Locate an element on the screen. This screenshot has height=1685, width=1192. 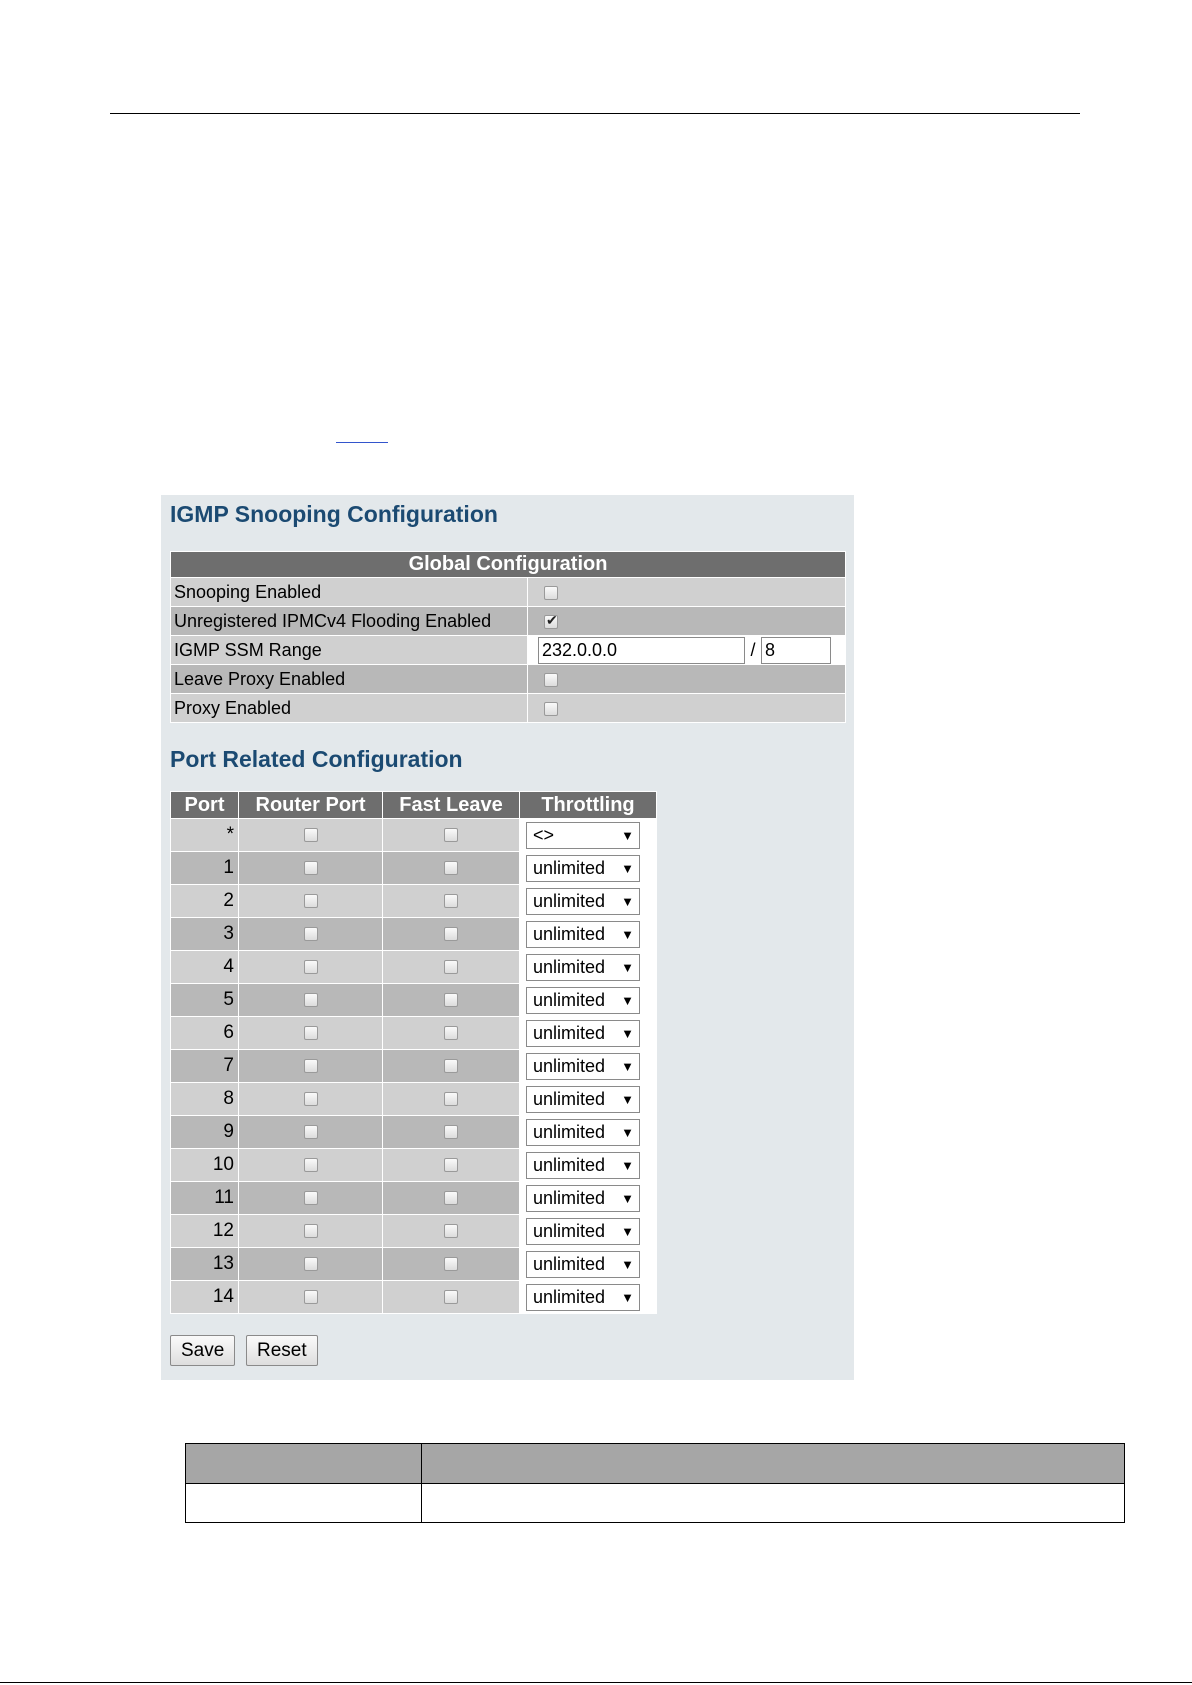
port-number: 13 is located at coordinates (204, 1264).